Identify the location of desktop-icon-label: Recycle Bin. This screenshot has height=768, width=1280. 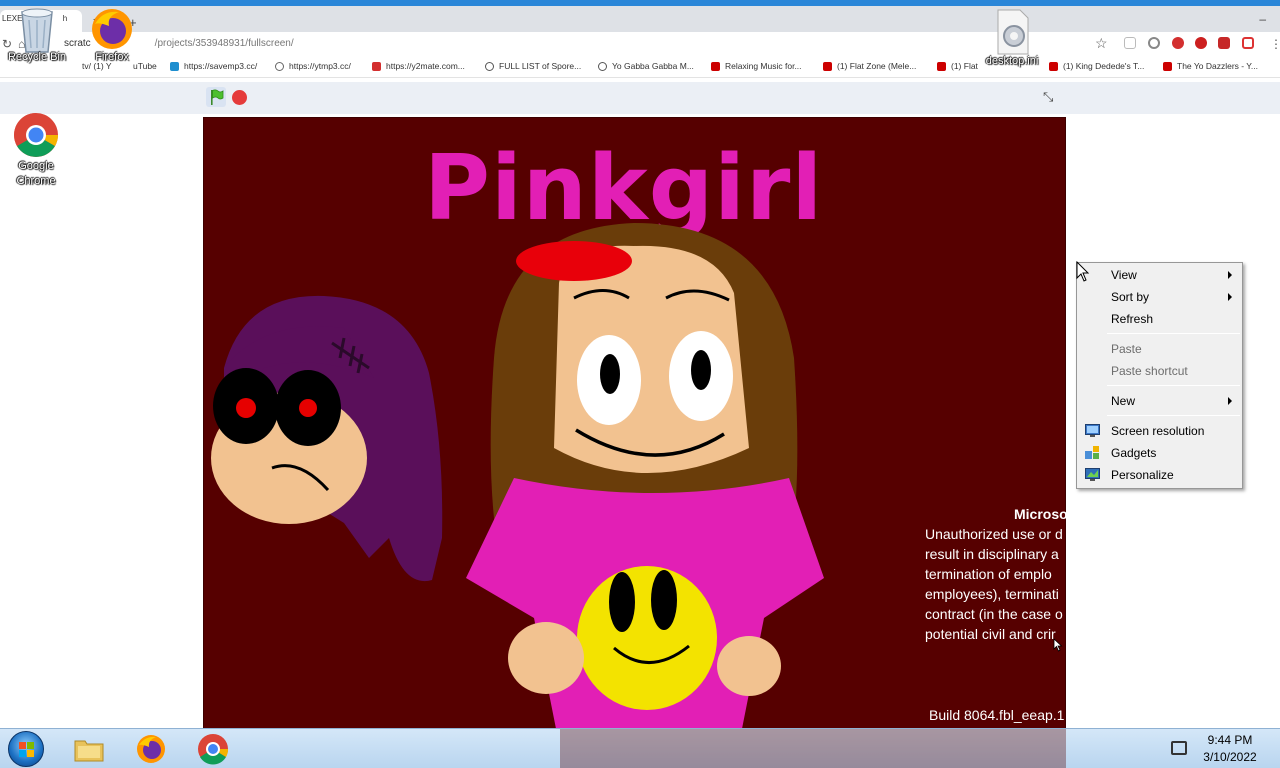
(37, 57).